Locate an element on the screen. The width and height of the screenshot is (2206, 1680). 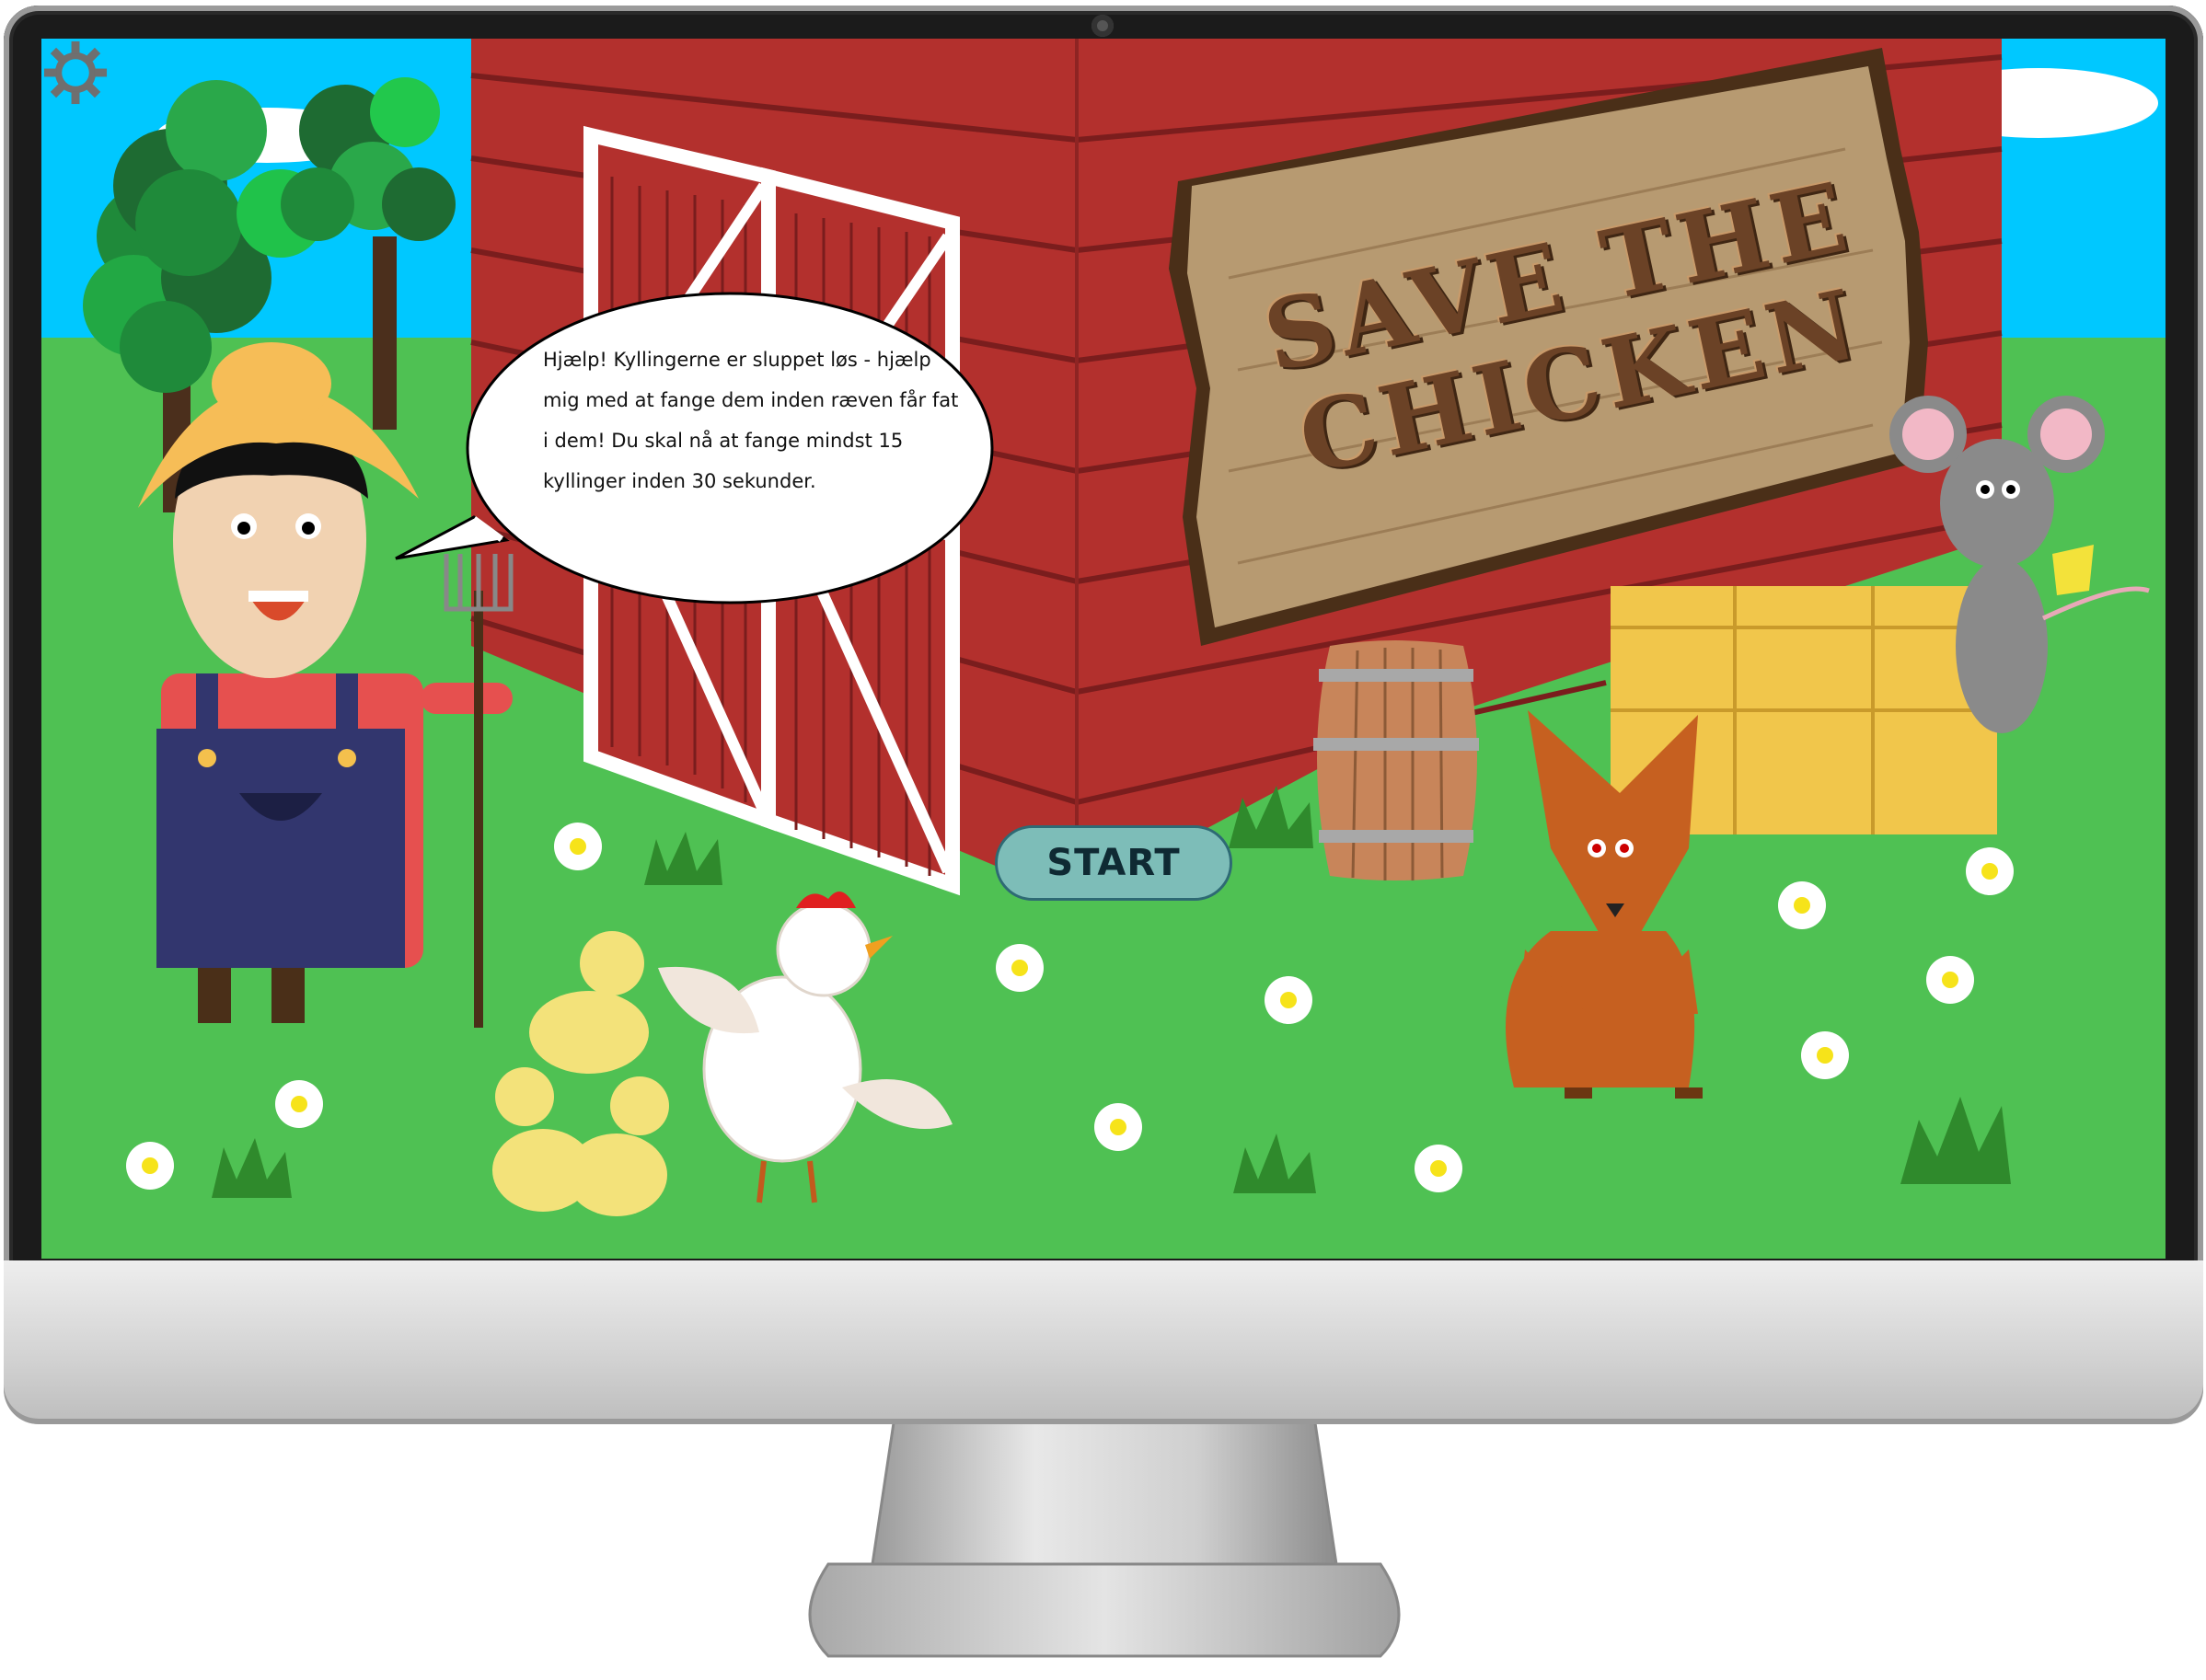
barrel is located at coordinates (1396, 760).